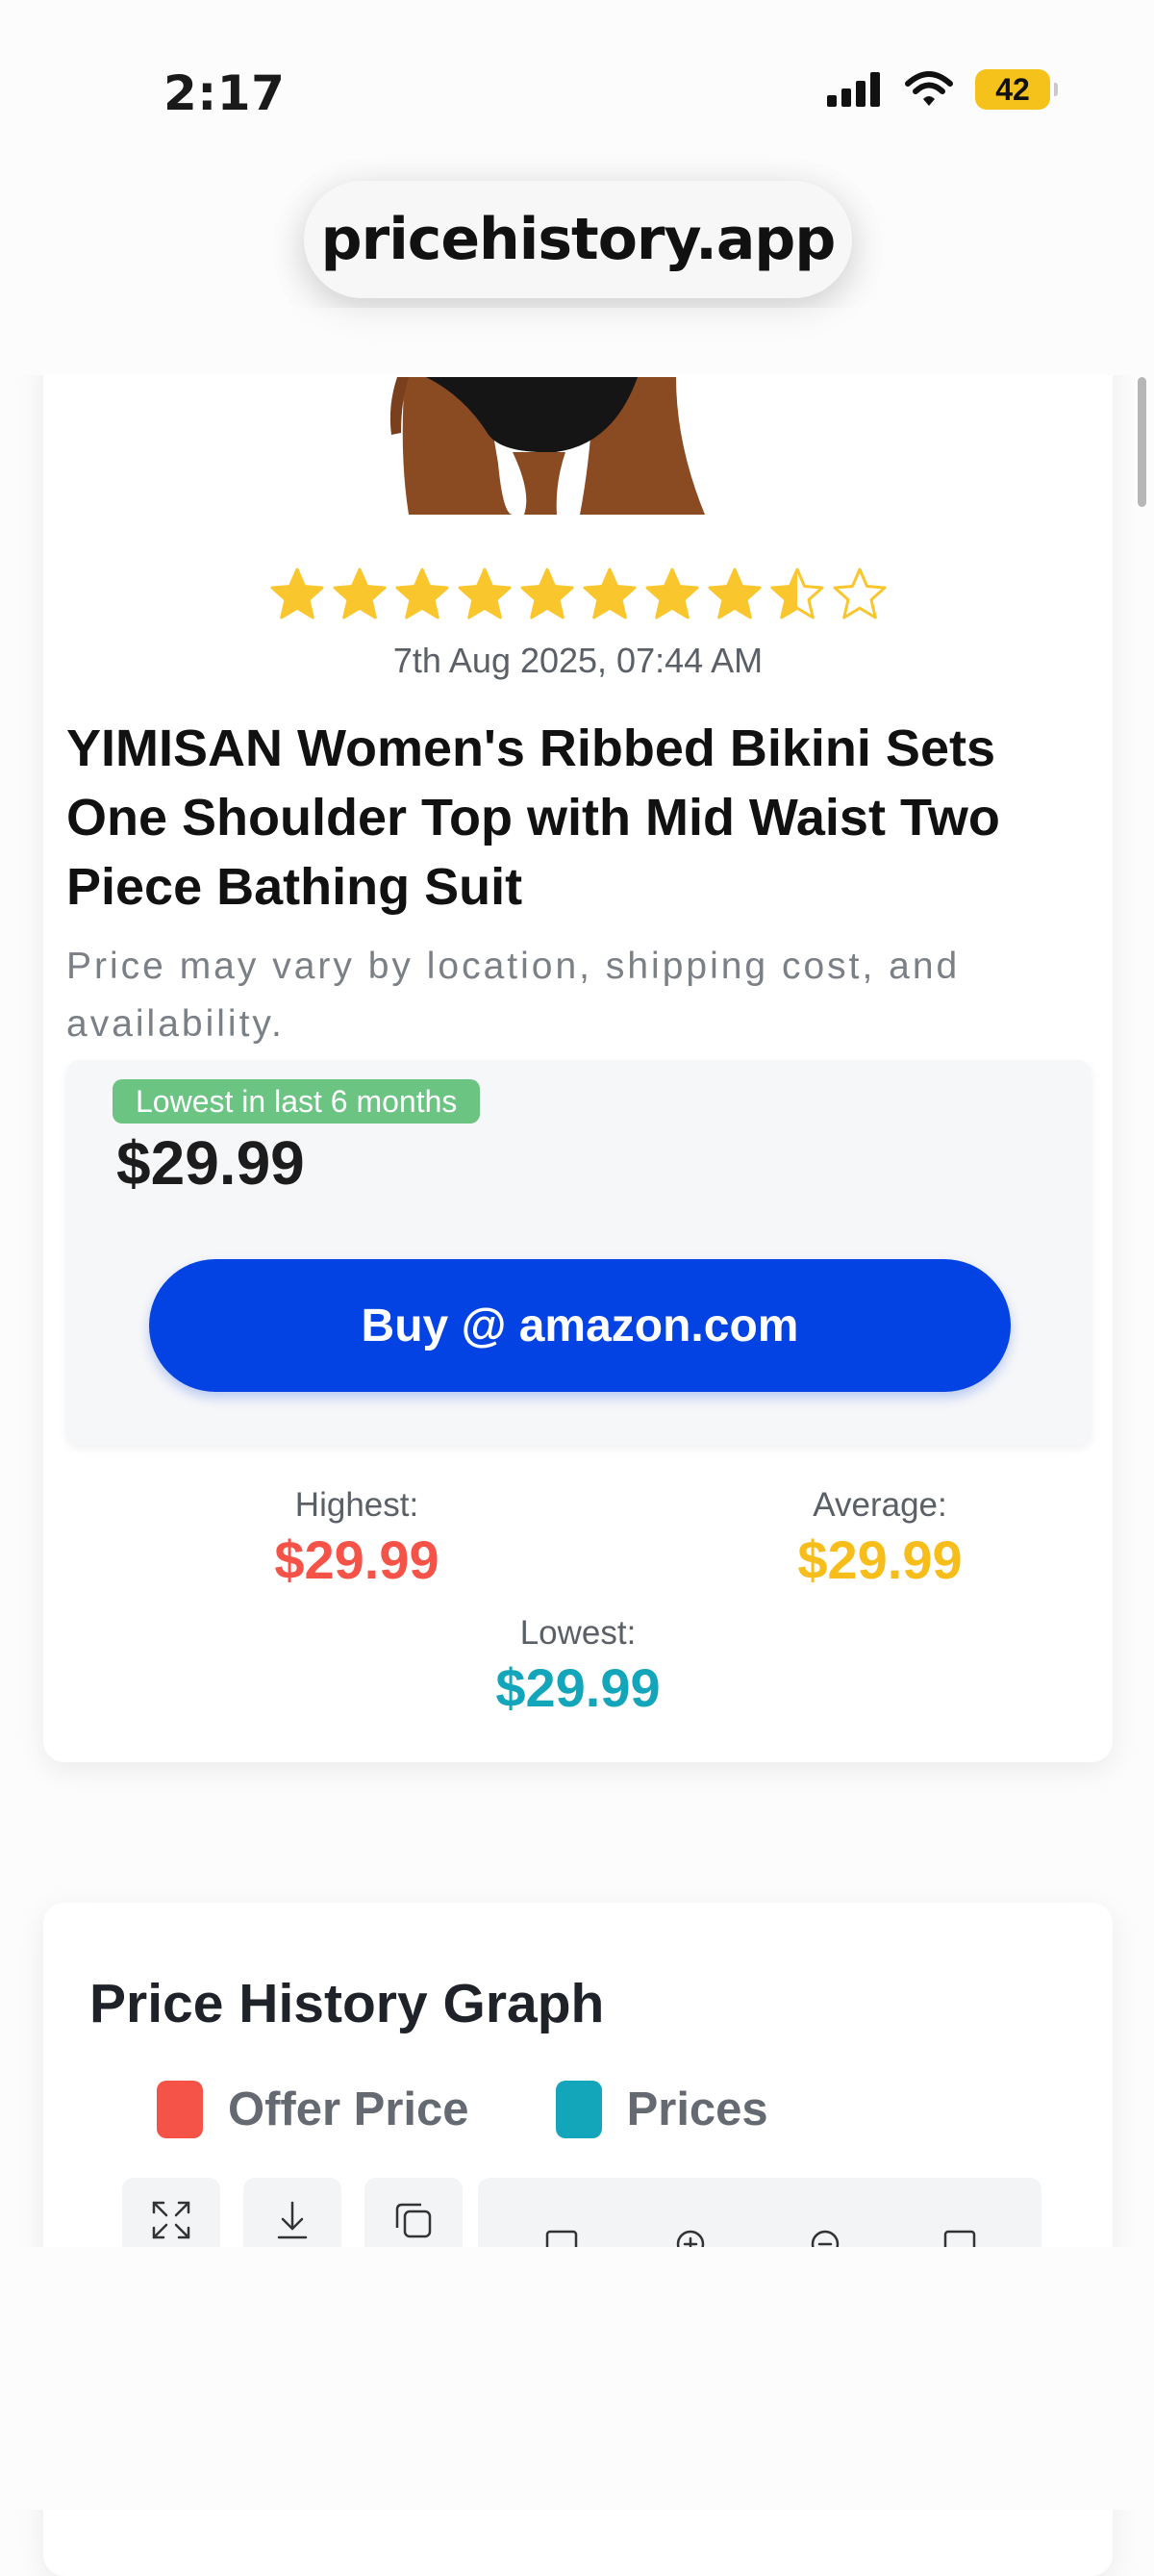 This screenshot has height=2576, width=1154. Describe the element at coordinates (579, 2109) in the screenshot. I see `prices-swatch` at that location.